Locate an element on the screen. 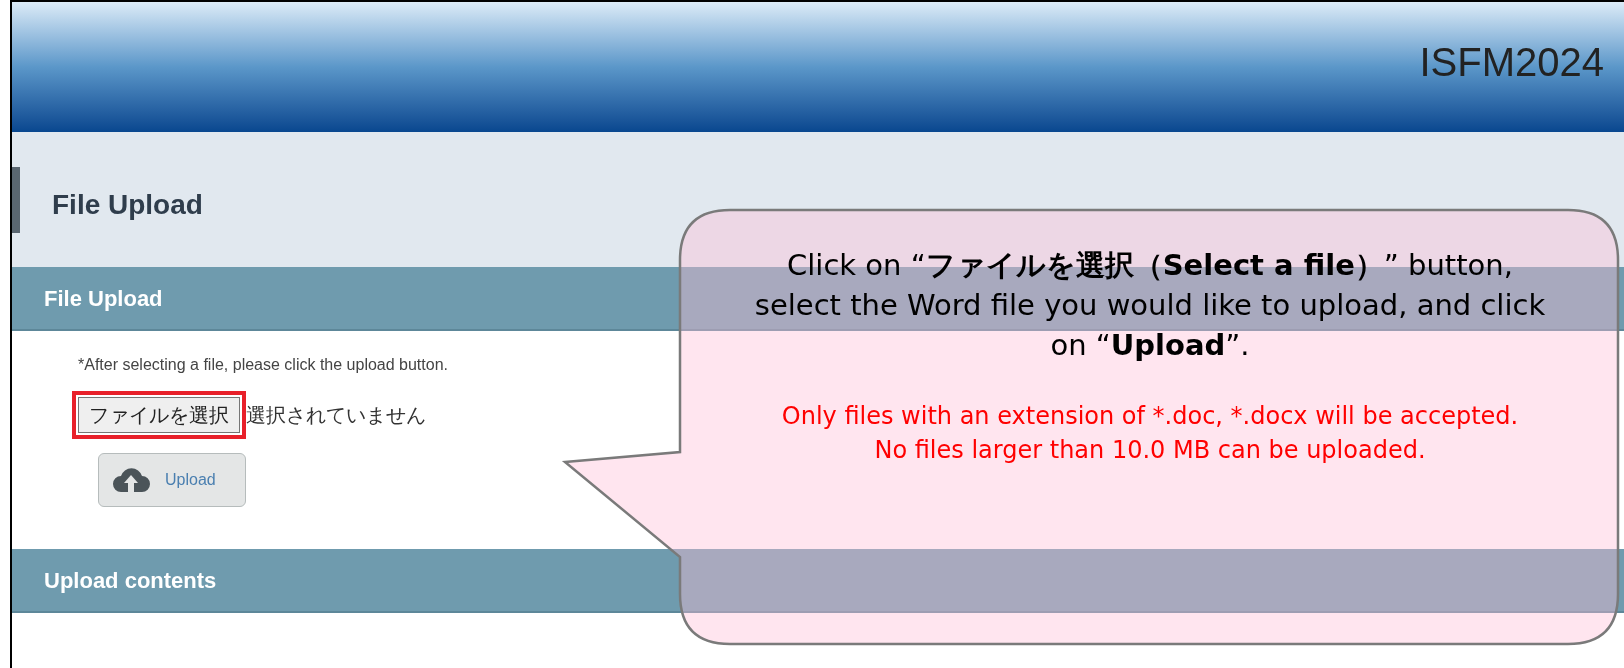  warning-text: Only files with an extension of *.doc, *.docx will be accepted. is located at coordinates (1150, 416).